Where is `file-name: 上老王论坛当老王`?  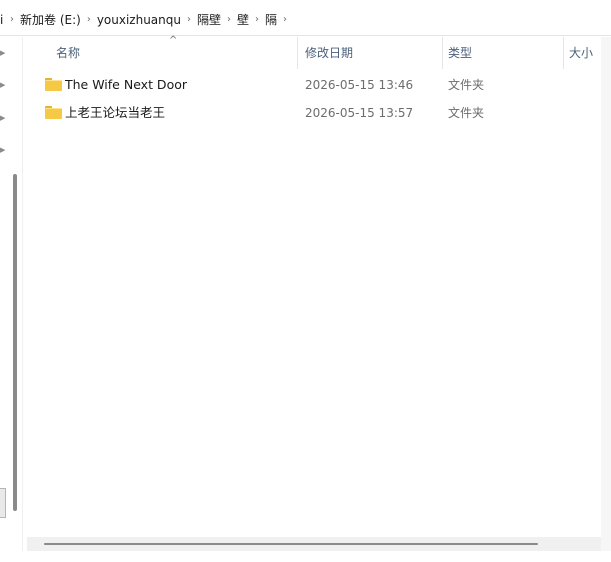
file-name: 上老王论坛当老王 is located at coordinates (115, 112).